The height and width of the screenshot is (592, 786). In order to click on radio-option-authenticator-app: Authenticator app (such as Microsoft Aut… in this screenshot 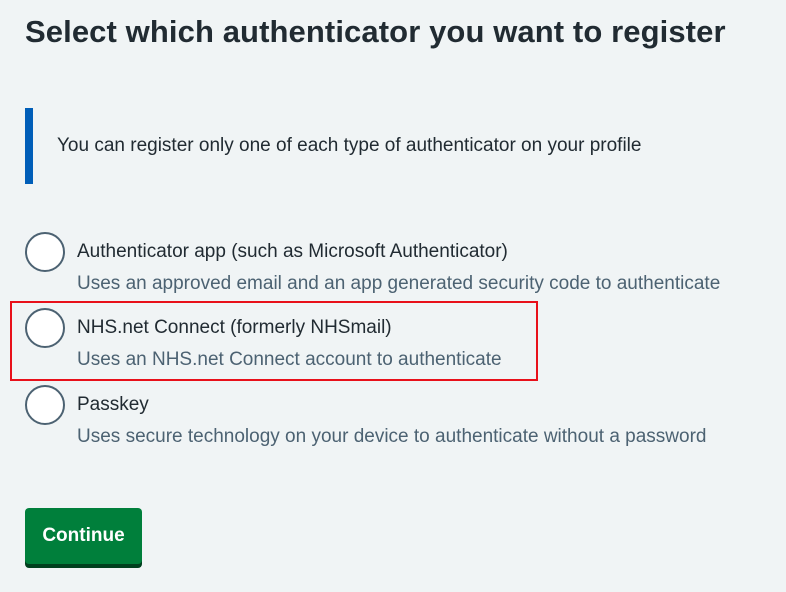, I will do `click(395, 265)`.